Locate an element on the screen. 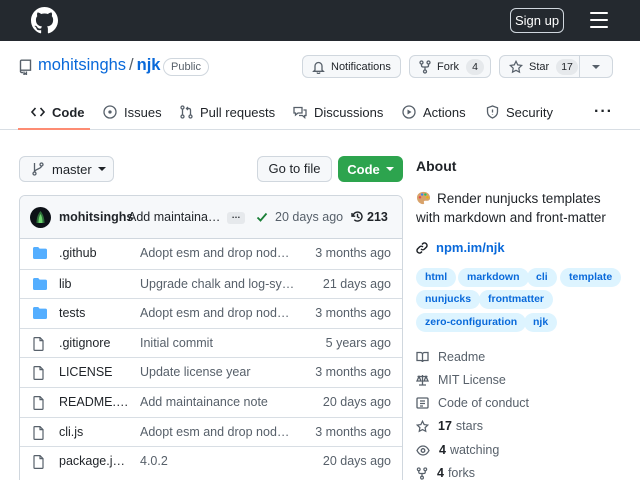  tab-label: Code is located at coordinates (68, 112).